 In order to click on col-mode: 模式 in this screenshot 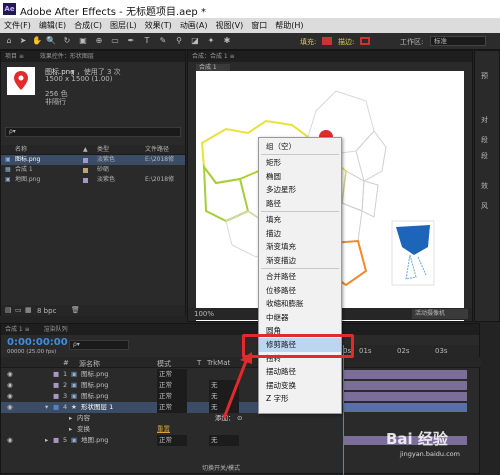, I will do `click(164, 364)`.